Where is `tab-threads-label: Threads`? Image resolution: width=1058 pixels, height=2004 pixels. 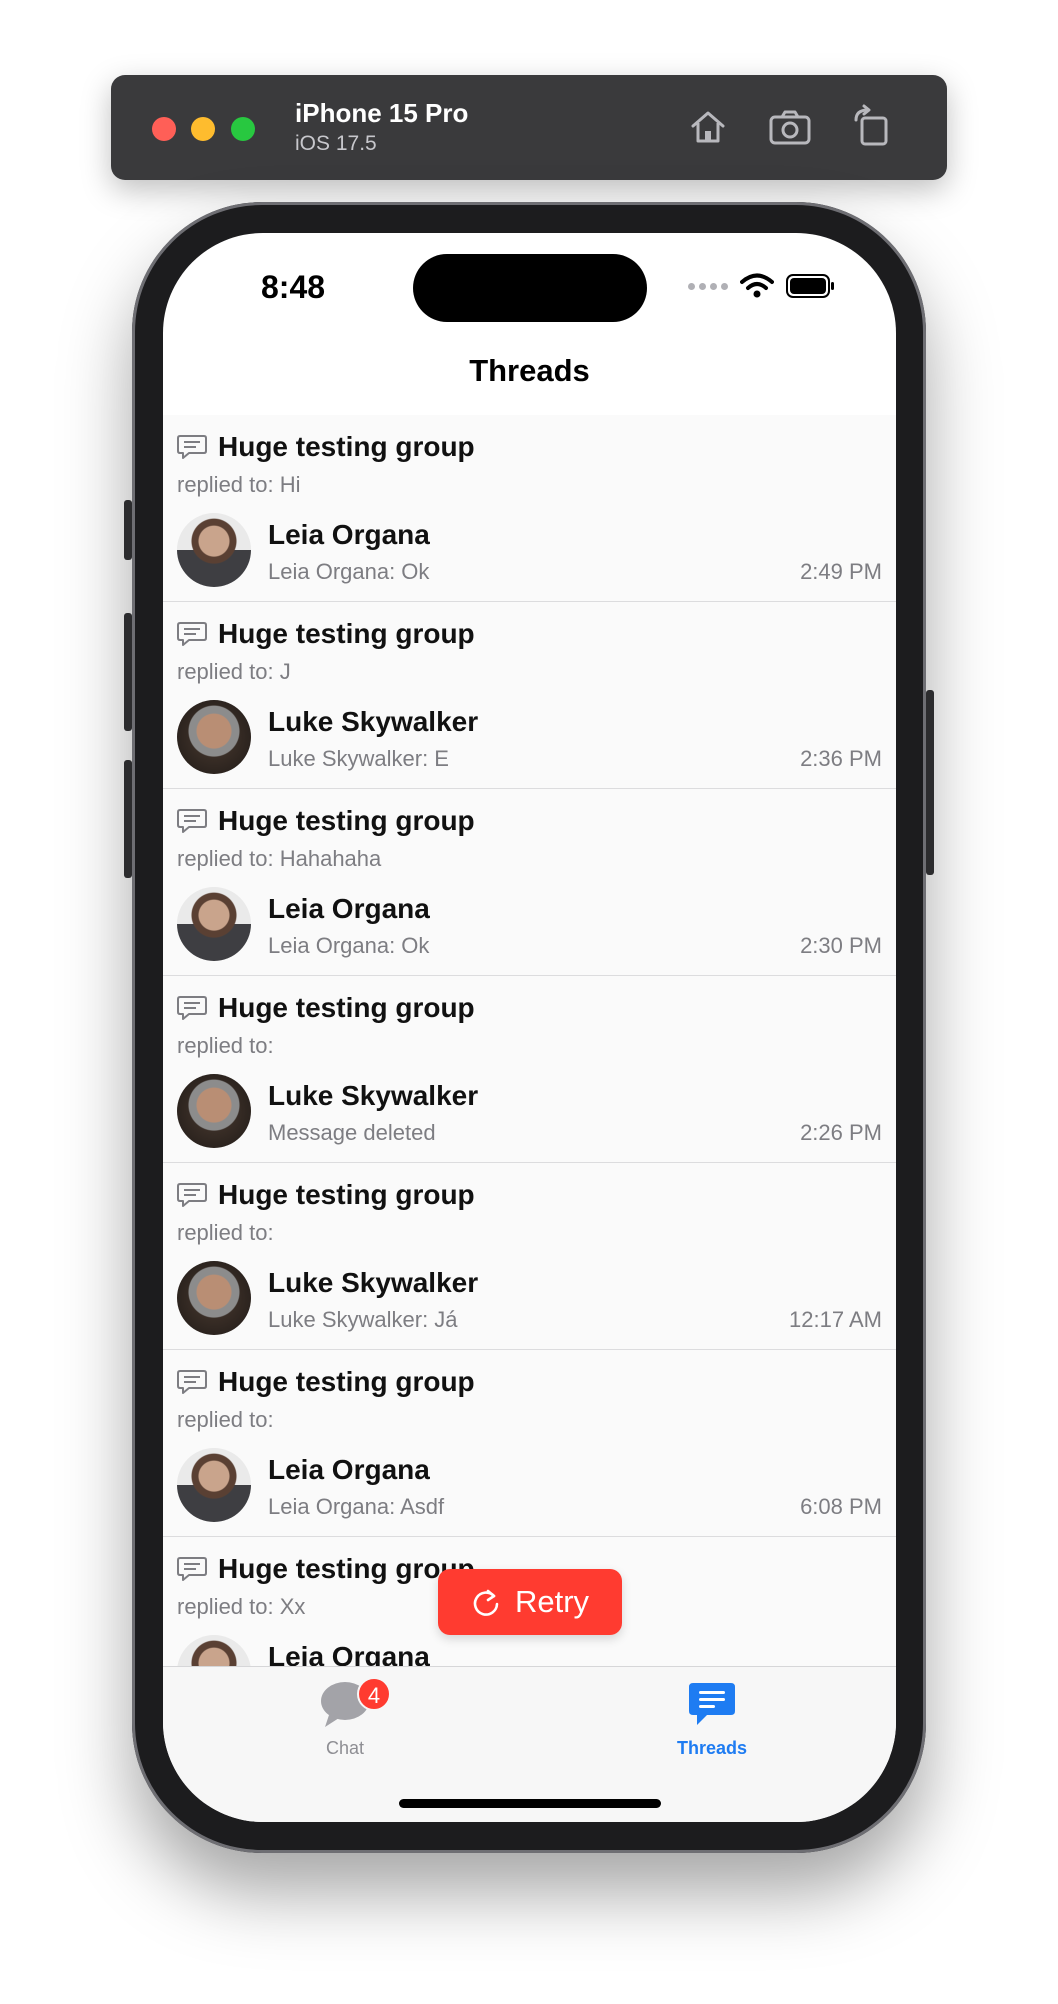 tab-threads-label: Threads is located at coordinates (712, 1748).